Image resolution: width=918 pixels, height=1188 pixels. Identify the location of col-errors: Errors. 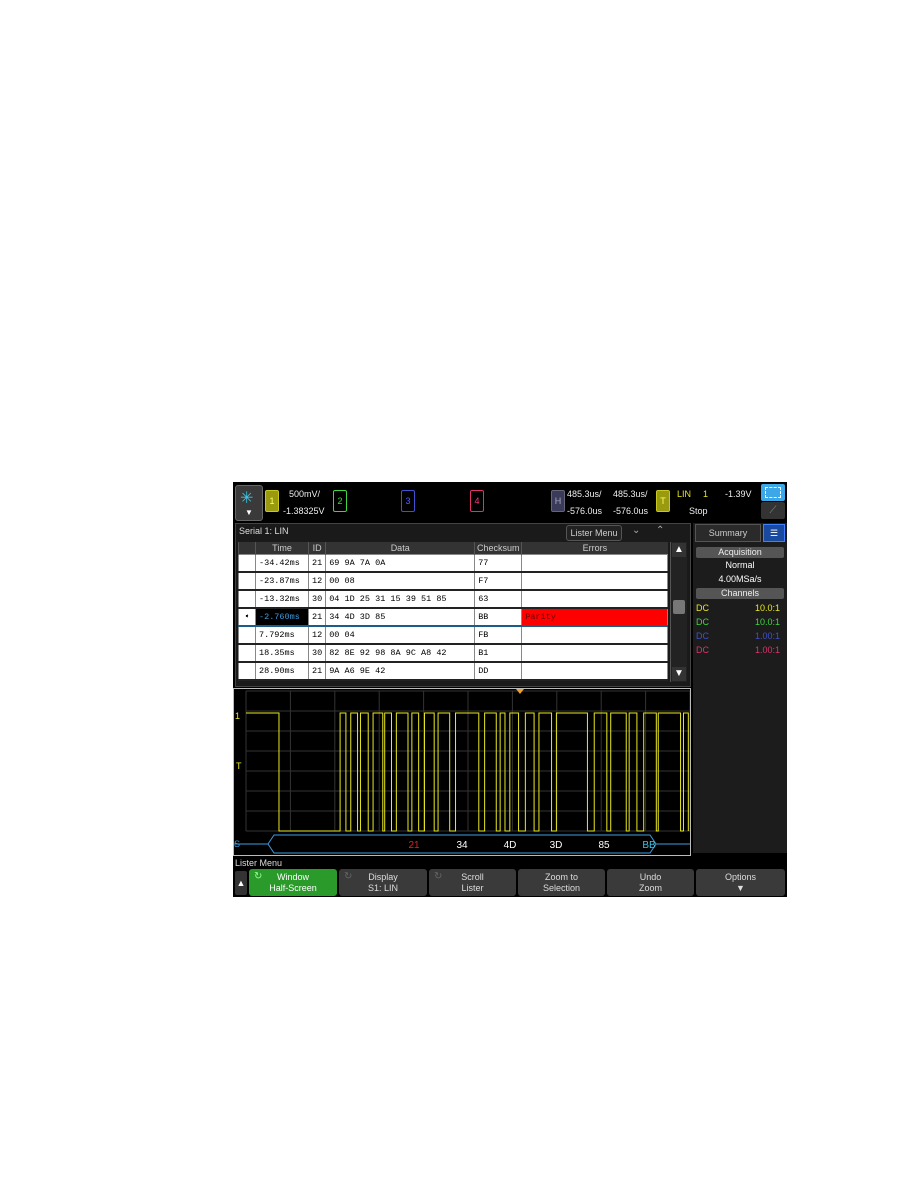
(594, 548).